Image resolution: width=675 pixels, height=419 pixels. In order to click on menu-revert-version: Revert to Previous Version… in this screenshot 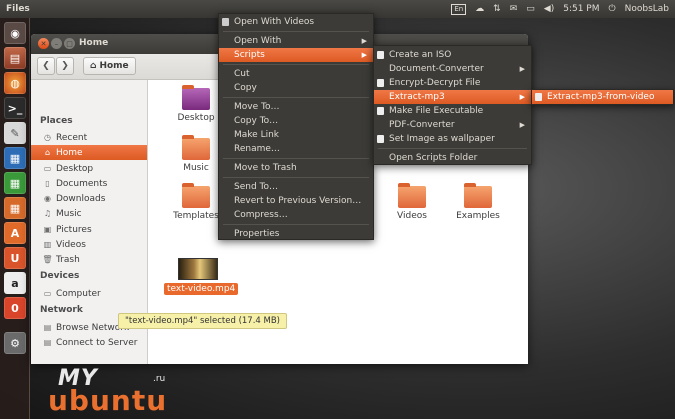, I will do `click(296, 201)`.